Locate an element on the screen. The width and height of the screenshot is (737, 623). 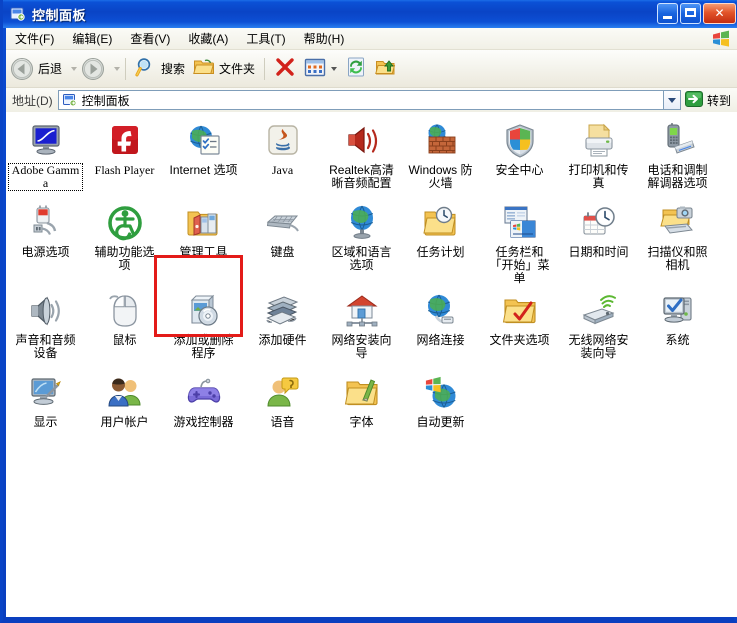
address-dropdown-button is located at coordinates (672, 100).